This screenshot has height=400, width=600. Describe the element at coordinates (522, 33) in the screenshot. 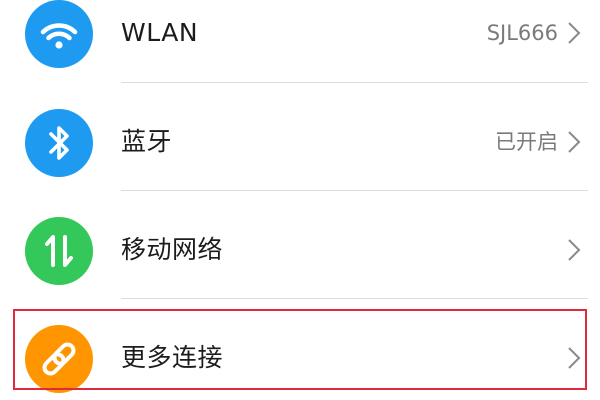

I see `settings-item-value: SJL666` at that location.